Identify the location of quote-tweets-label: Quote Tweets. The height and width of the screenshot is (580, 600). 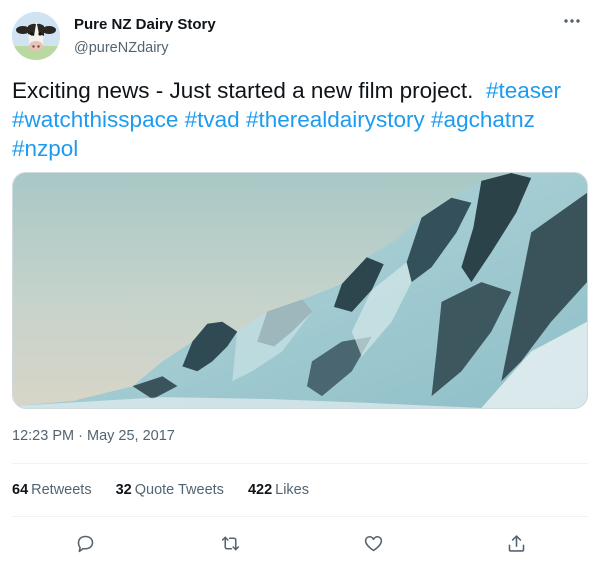
(179, 490).